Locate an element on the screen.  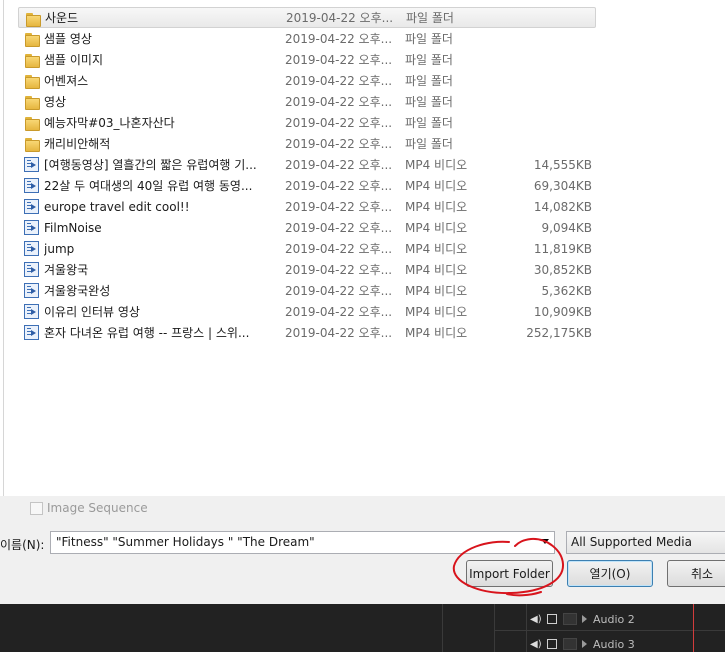
folder-row: 어벤져스 2019-04-22 오후... 파일 폴더 is located at coordinates (307, 80).